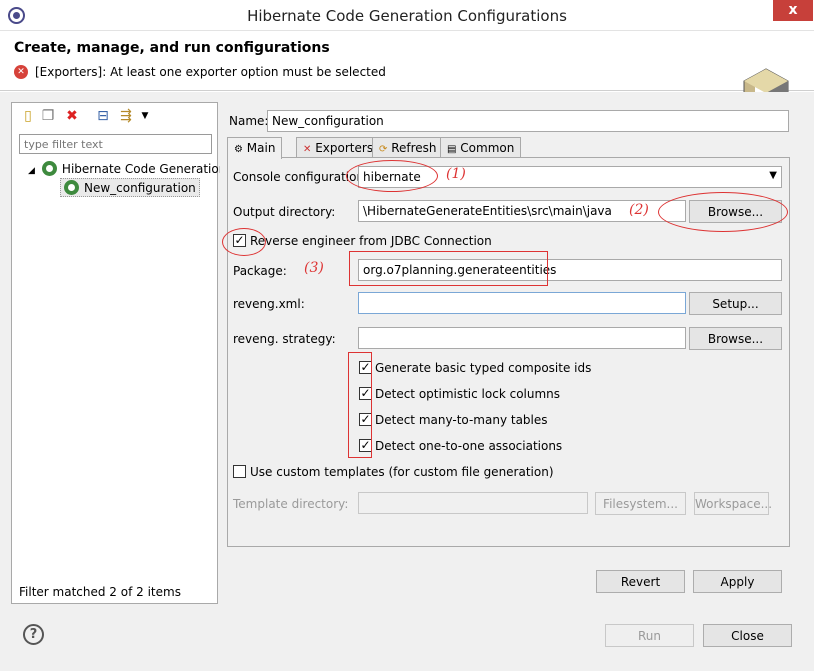  I want to click on help-icon: ?, so click(33, 634).